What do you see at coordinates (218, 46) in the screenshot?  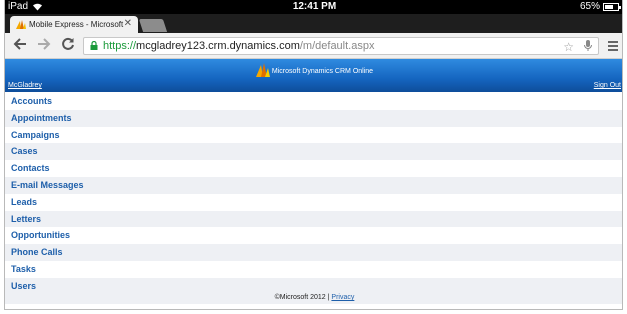 I see `url-host: mcgladrey123.crm.dynamics.com` at bounding box center [218, 46].